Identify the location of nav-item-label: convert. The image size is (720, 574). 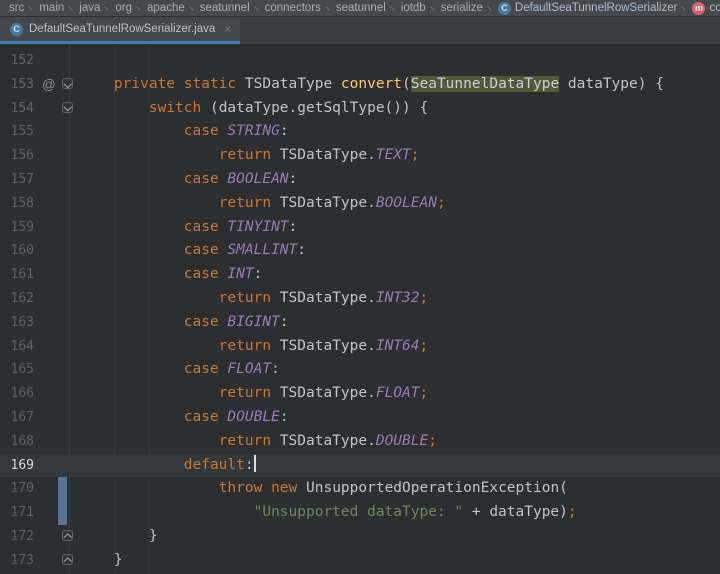
(714, 8).